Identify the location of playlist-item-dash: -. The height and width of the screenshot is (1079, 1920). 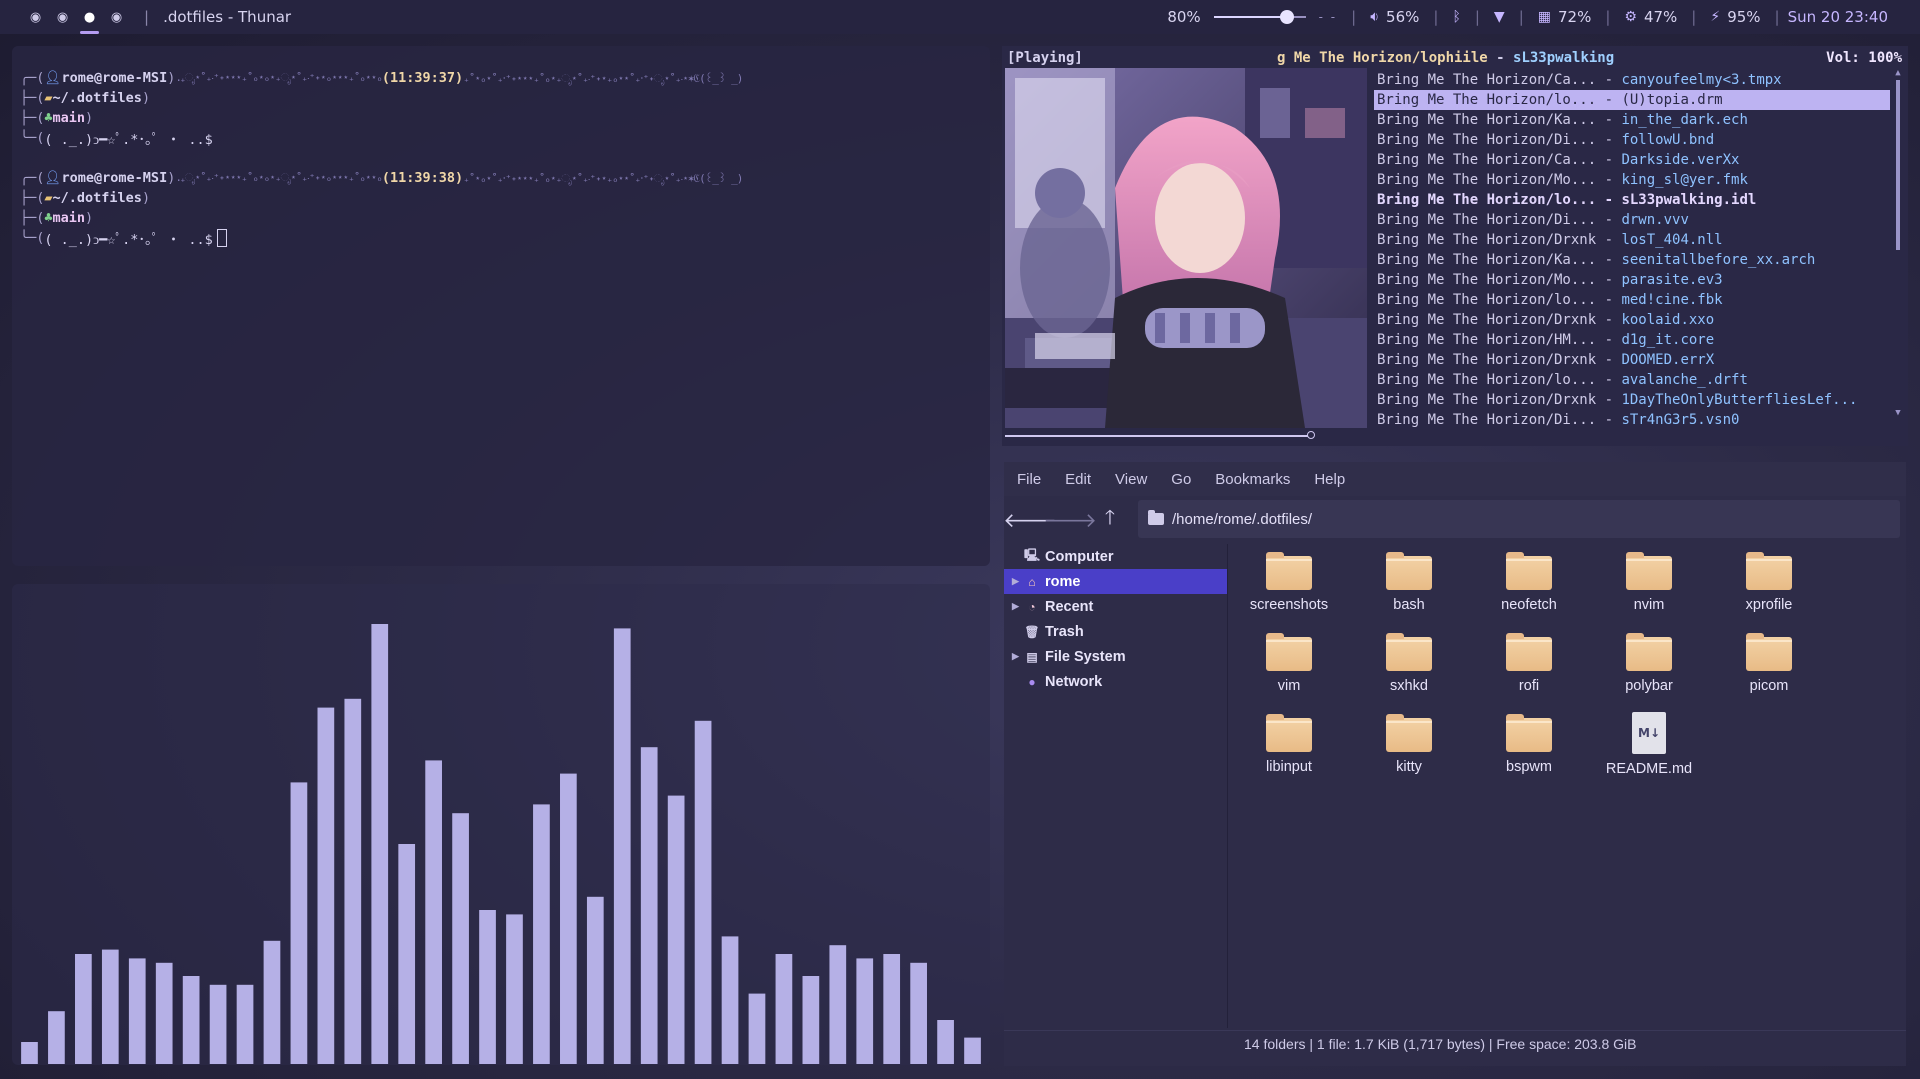
(1609, 380).